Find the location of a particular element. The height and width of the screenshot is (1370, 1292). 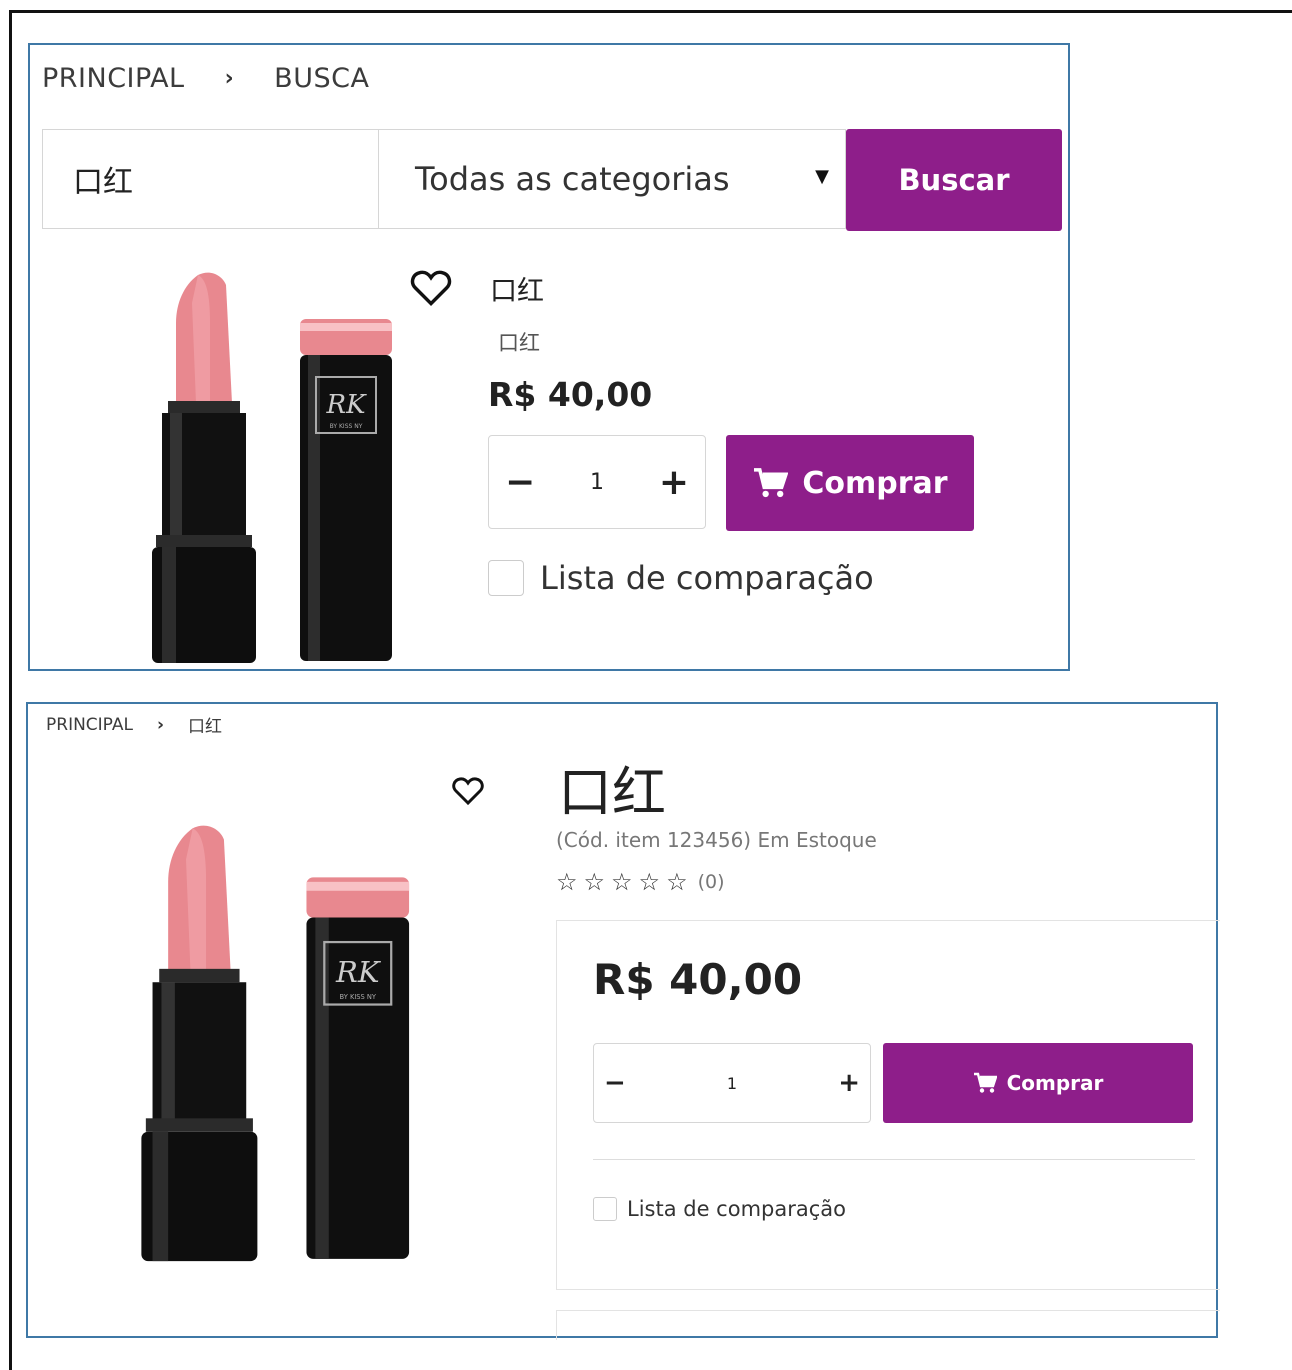

search-bar: 口红 Todas as categorias ▼ Buscar is located at coordinates (552, 180).